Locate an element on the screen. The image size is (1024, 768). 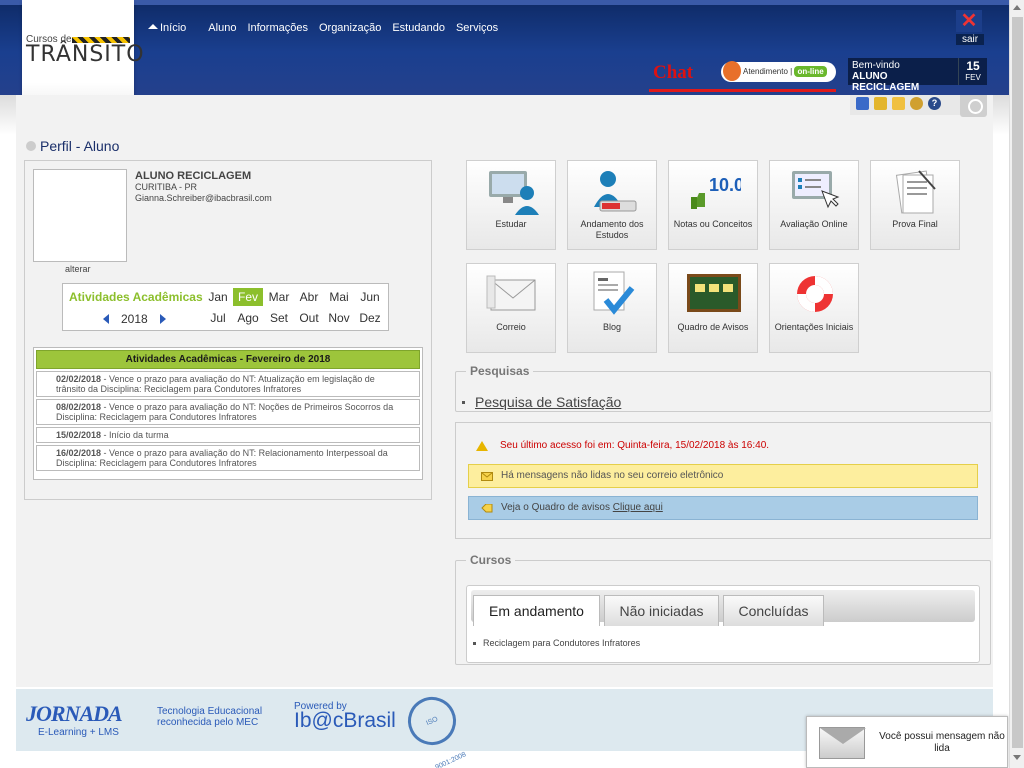
tile-prova-final: Prova Final is located at coordinates (915, 205).